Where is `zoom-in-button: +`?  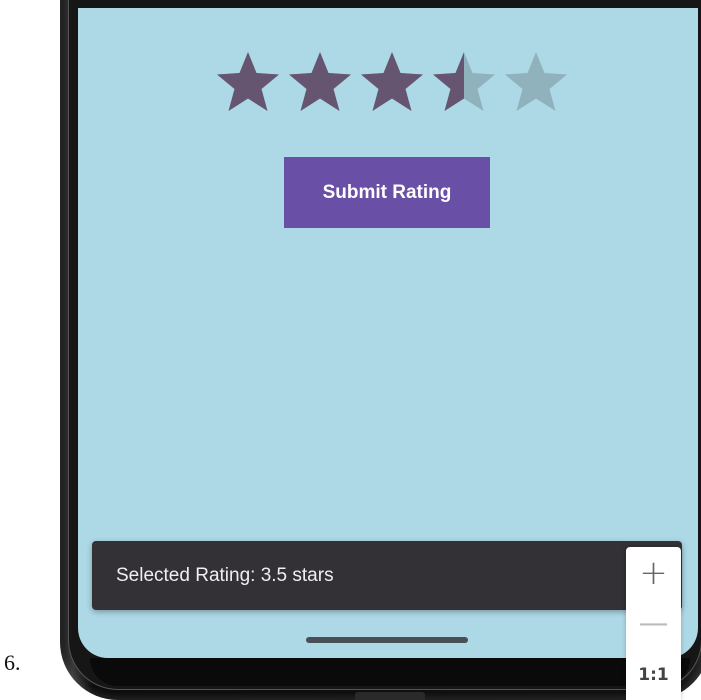 zoom-in-button: + is located at coordinates (653, 572).